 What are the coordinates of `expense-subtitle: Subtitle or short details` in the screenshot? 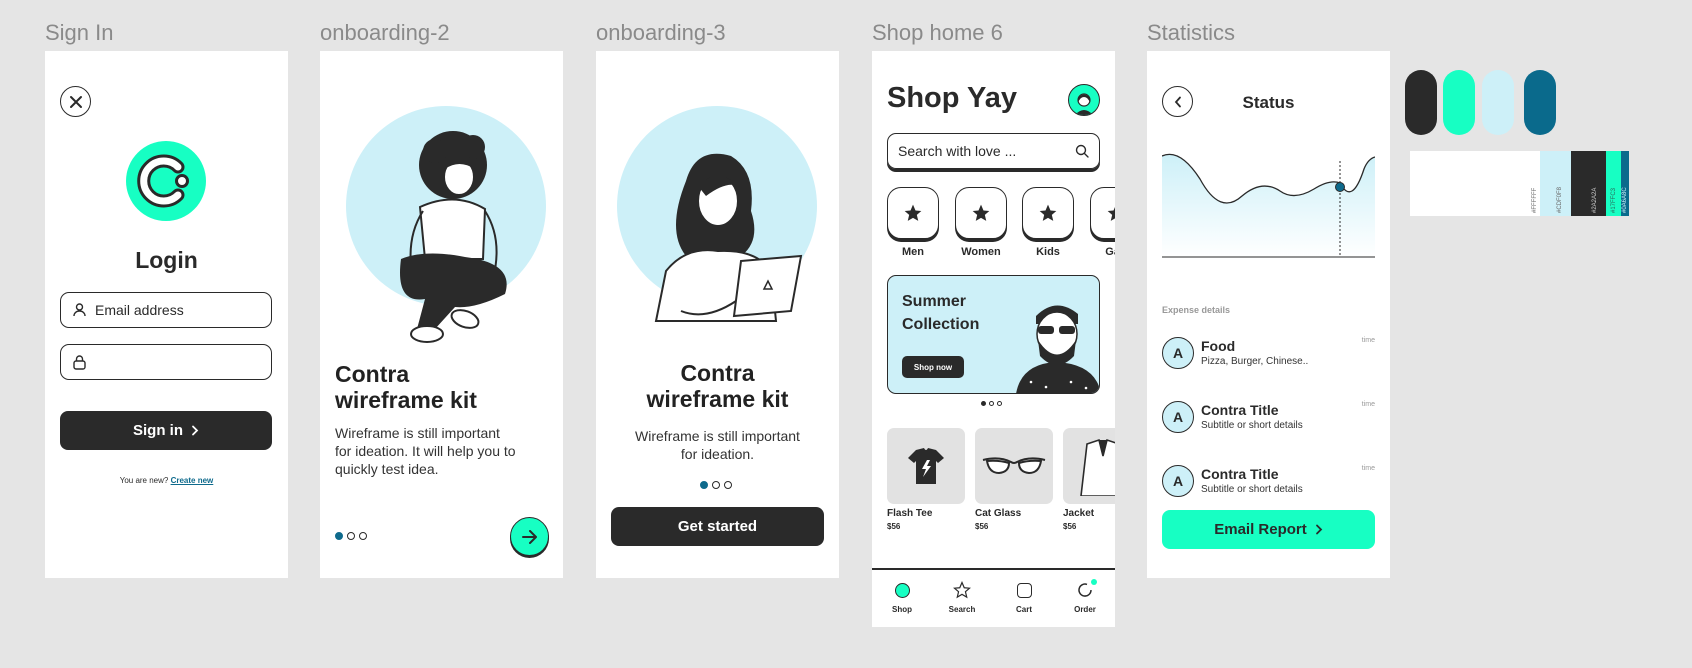 It's located at (1252, 489).